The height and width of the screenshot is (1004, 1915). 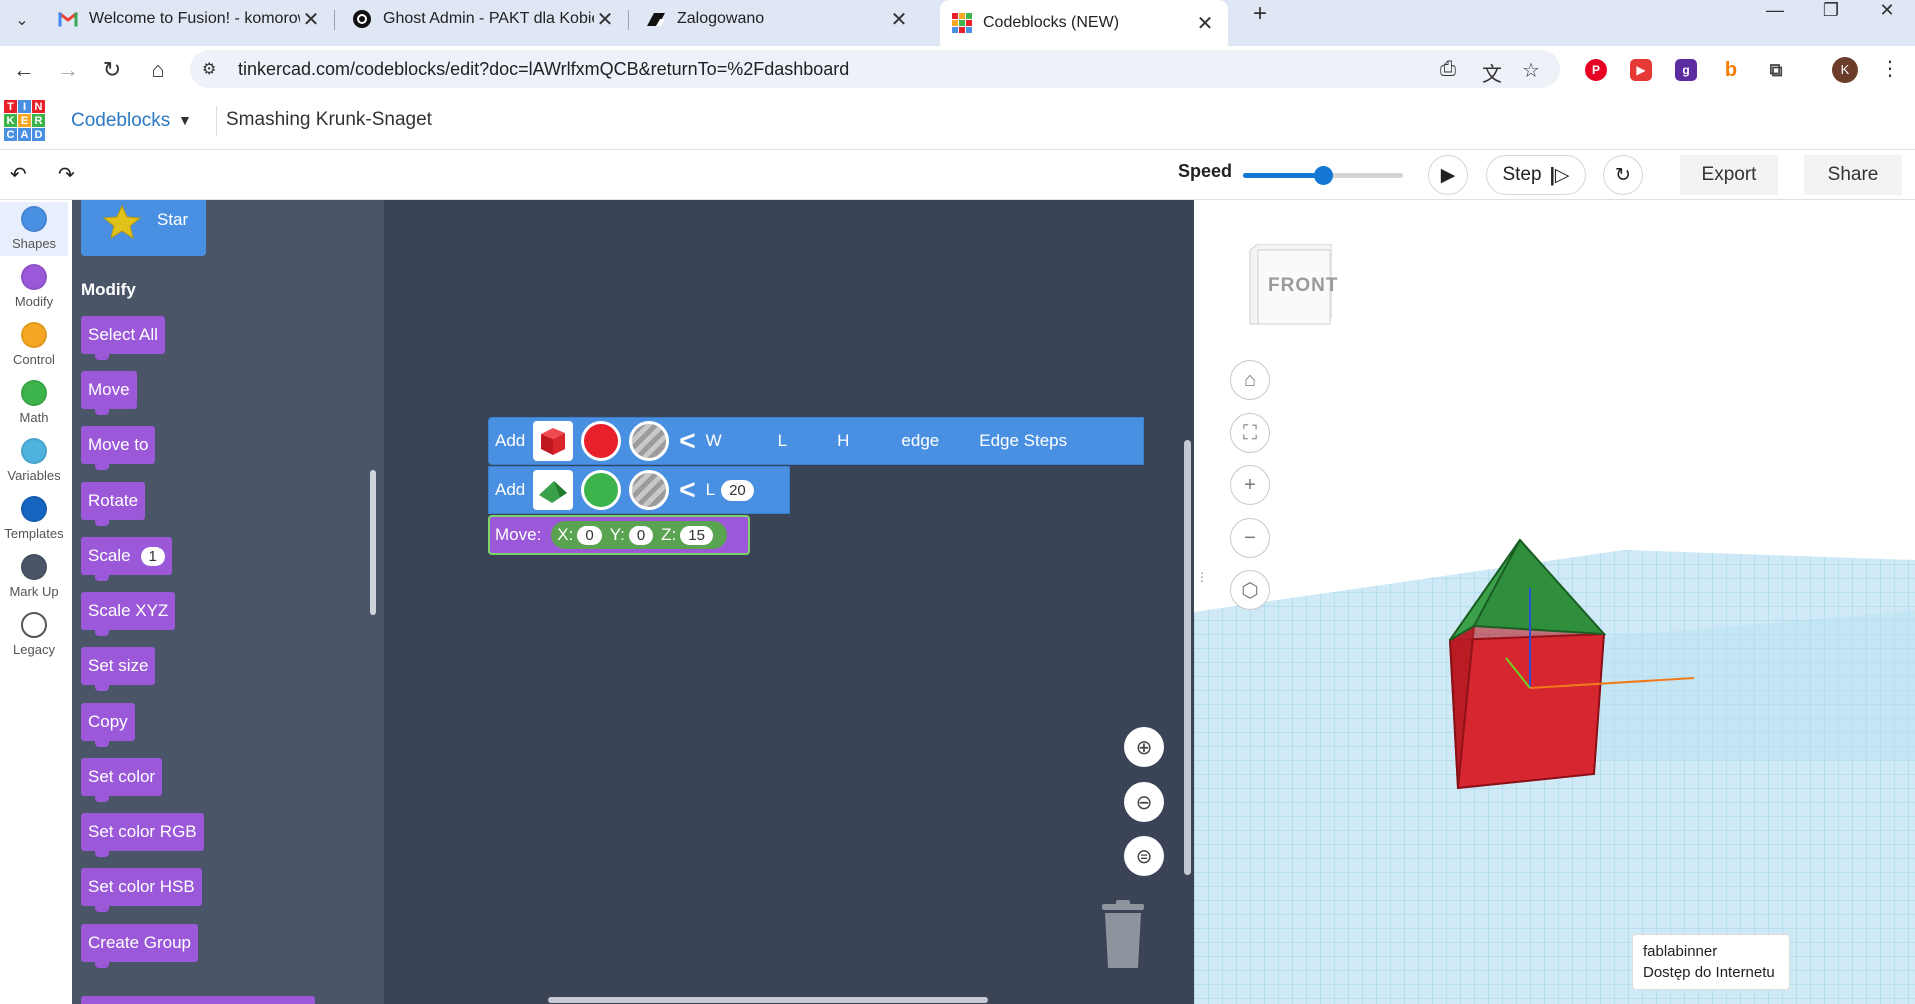 What do you see at coordinates (1260, 13) in the screenshot?
I see `new-tab-button: +` at bounding box center [1260, 13].